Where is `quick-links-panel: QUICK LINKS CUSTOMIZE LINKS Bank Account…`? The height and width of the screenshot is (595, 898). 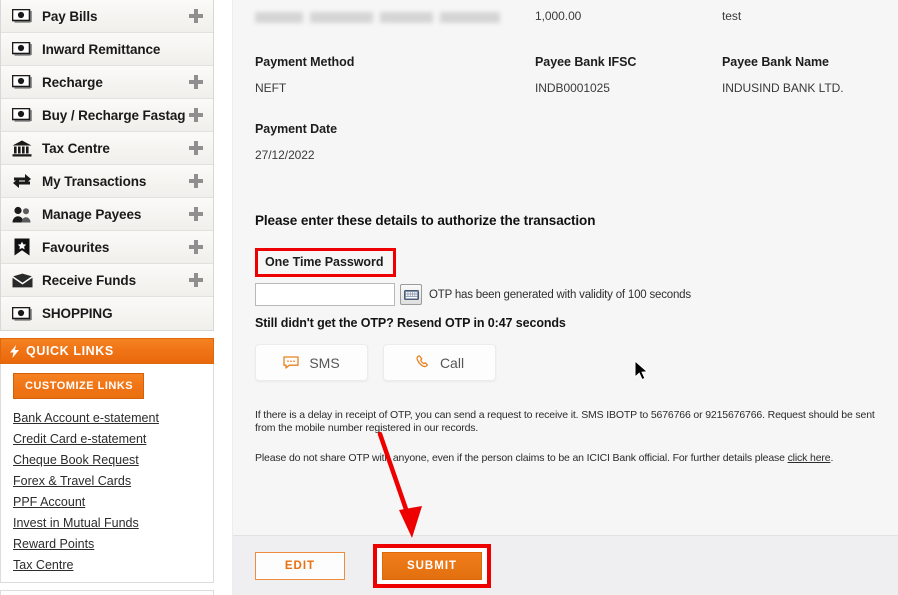 quick-links-panel: QUICK LINKS CUSTOMIZE LINKS Bank Account… is located at coordinates (107, 466).